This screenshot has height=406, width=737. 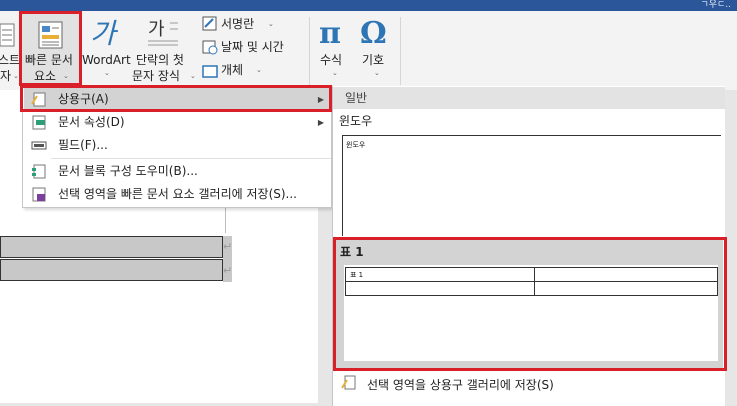 I want to click on equation-icon: π, so click(x=330, y=32).